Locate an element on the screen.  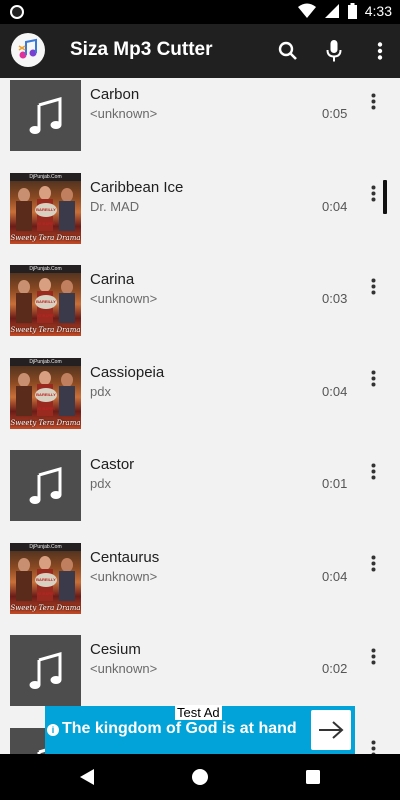
battery-icon is located at coordinates (352, 11).